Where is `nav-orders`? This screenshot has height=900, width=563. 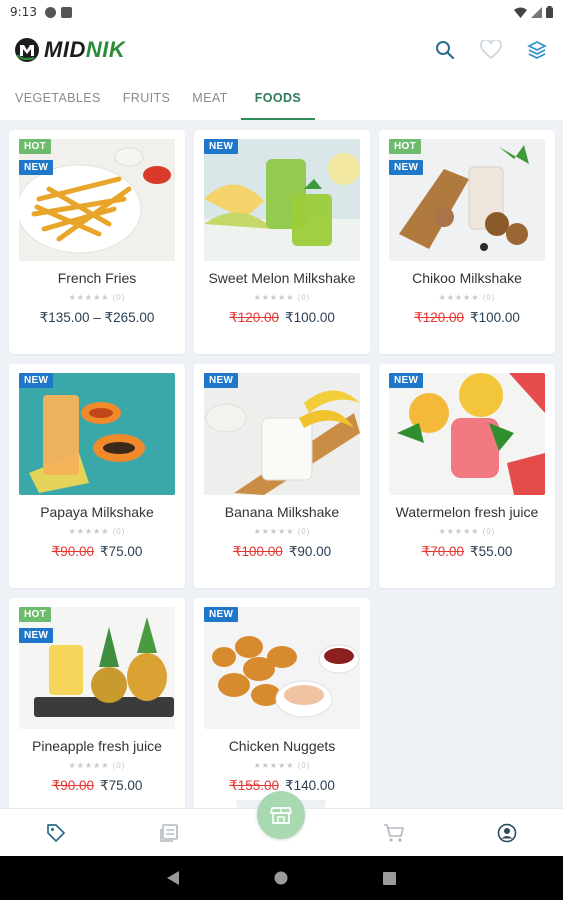 nav-orders is located at coordinates (169, 833).